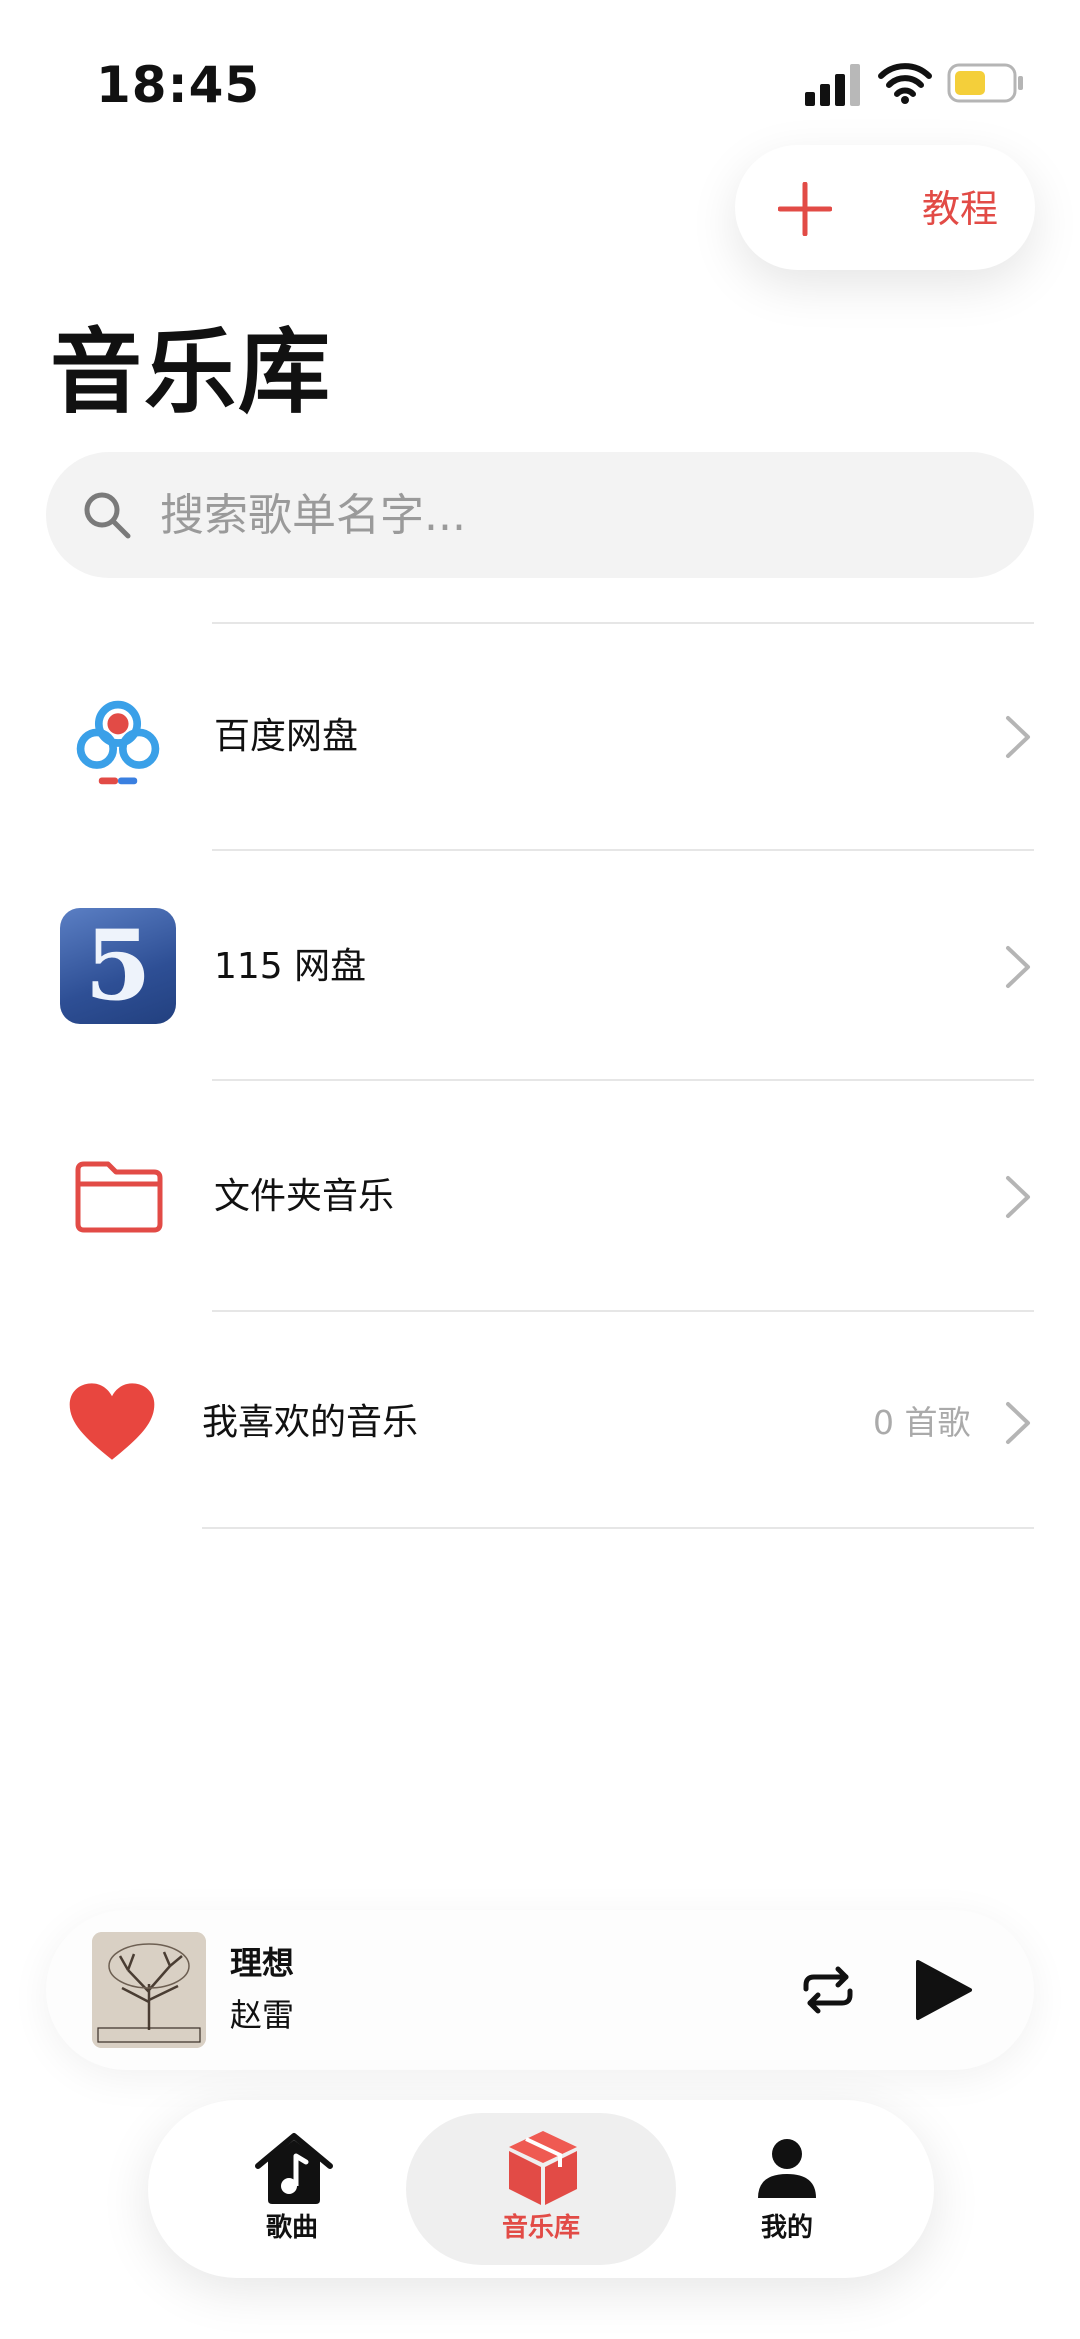 This screenshot has width=1080, height=2339. I want to click on status-time: 18:45, so click(178, 85).